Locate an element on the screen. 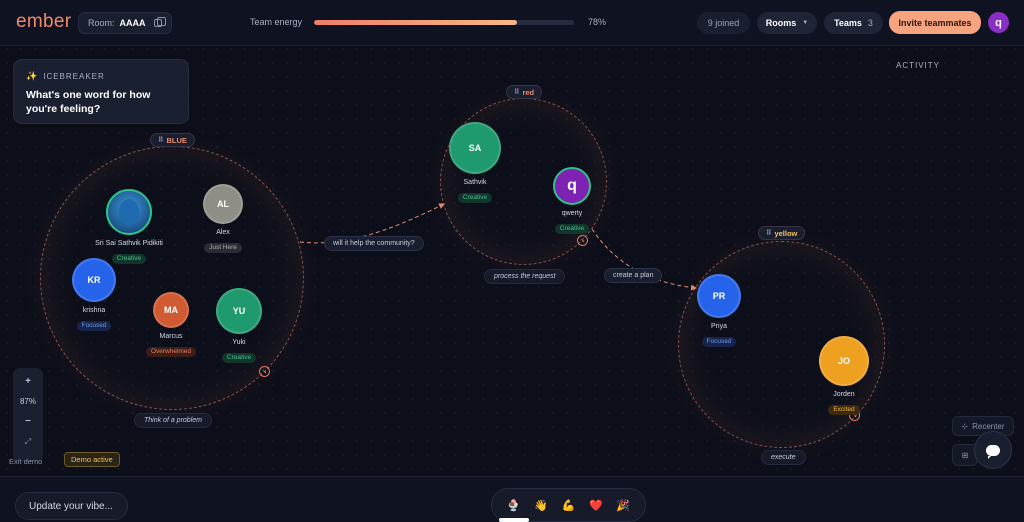 This screenshot has height=522, width=1024. team-tag-blue: ⠿ BLUE is located at coordinates (172, 140).